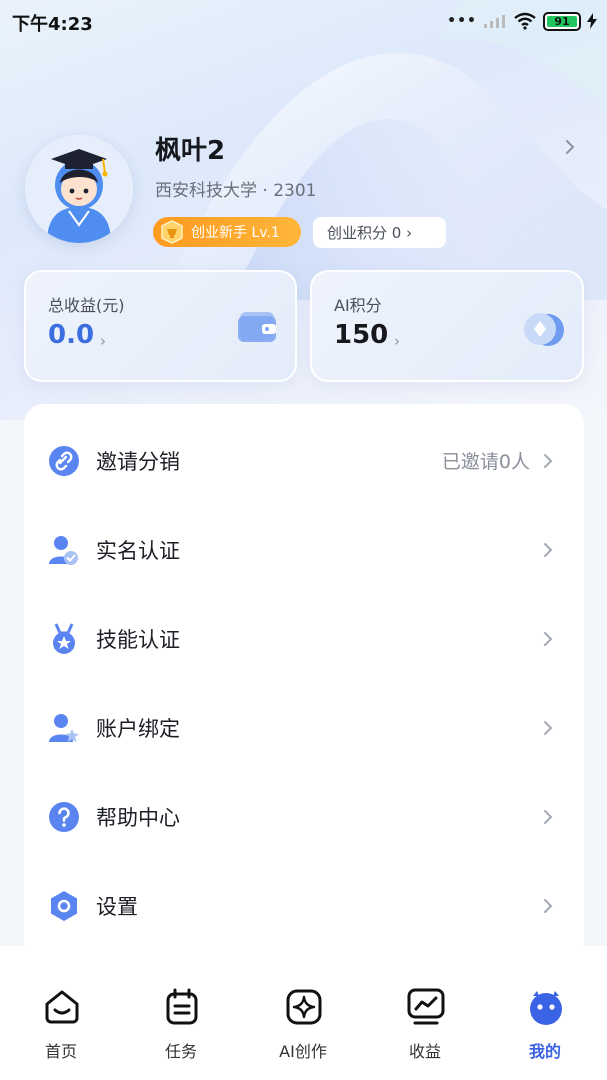  I want to click on bottom-nav: 首页 任务 AI创作 收益 我的, so click(303, 1013).